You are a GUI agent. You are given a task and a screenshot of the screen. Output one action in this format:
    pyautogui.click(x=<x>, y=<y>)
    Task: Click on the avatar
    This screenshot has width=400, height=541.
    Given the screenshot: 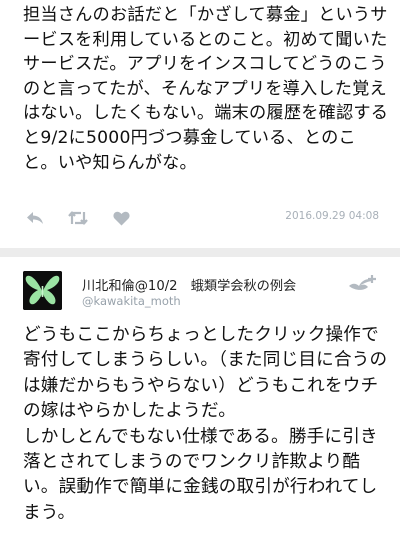 What is the action you would take?
    pyautogui.click(x=42, y=290)
    